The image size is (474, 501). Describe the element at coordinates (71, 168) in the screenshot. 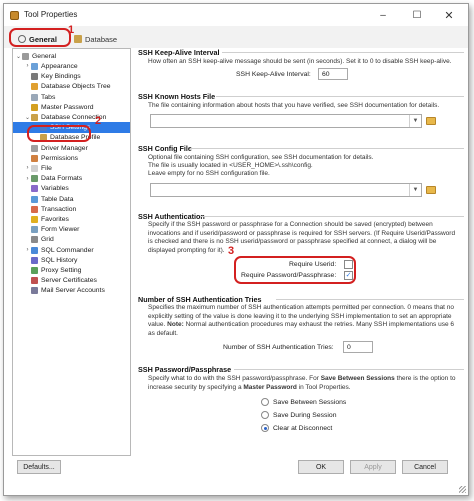

I see `tree-item-file: › File` at that location.